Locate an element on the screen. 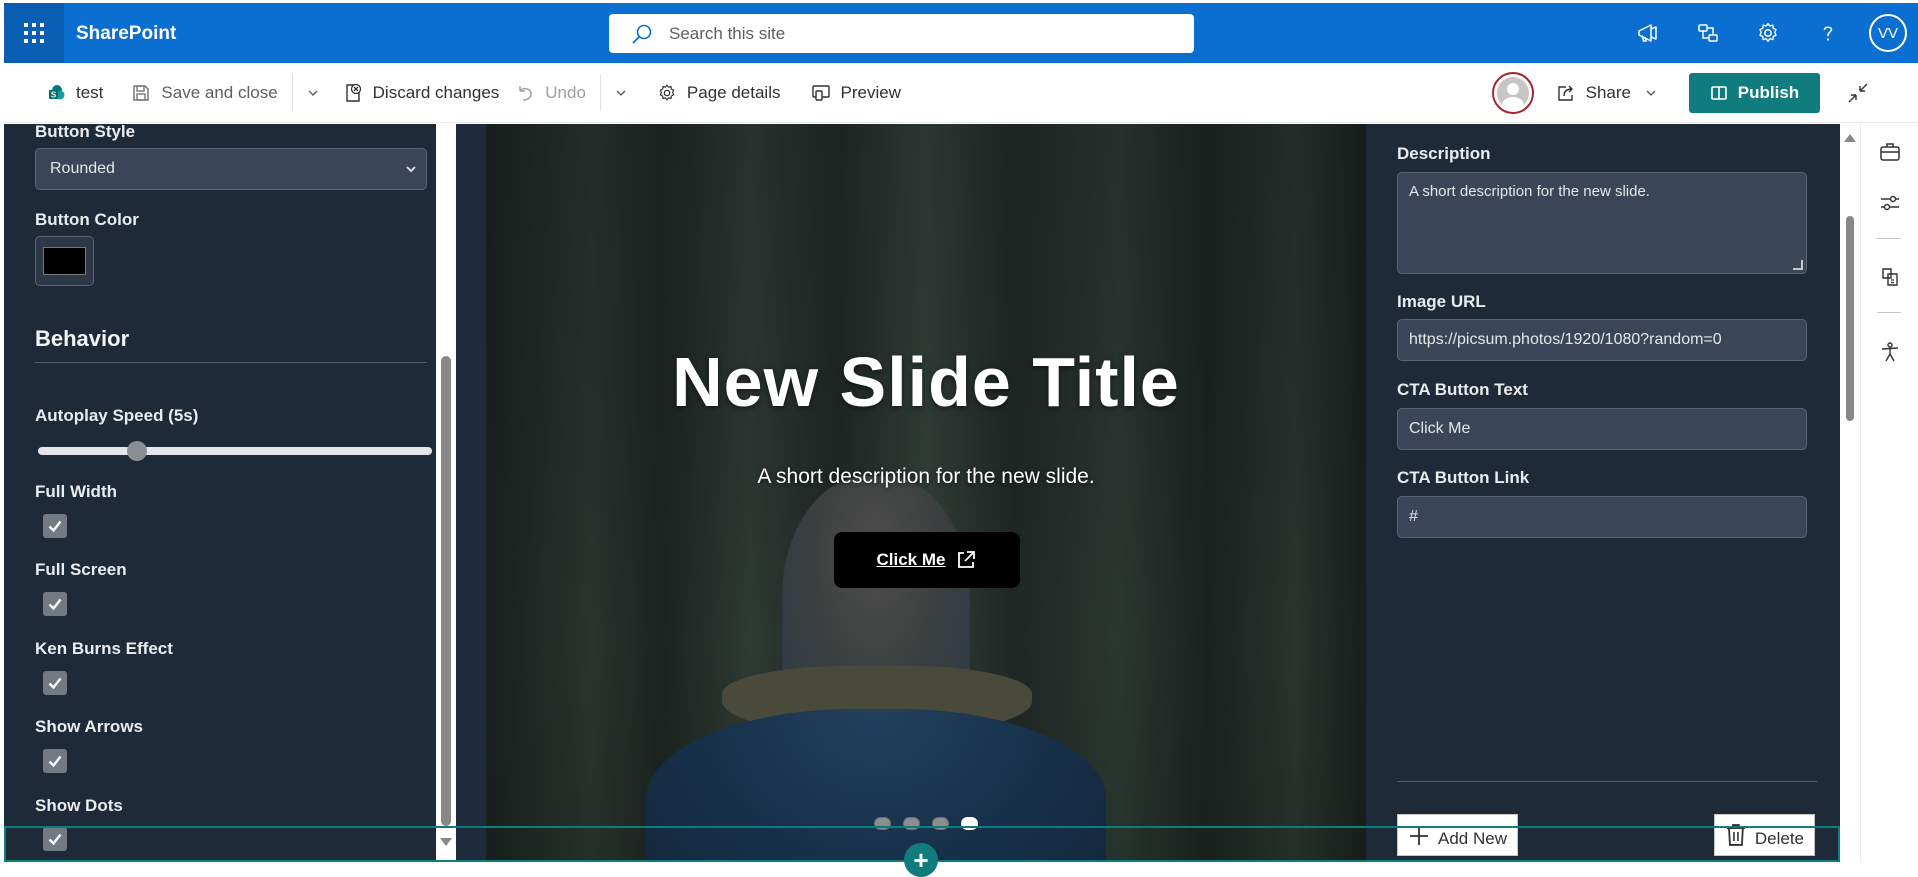 The width and height of the screenshot is (1918, 877). app-name: SharePoint is located at coordinates (126, 34).